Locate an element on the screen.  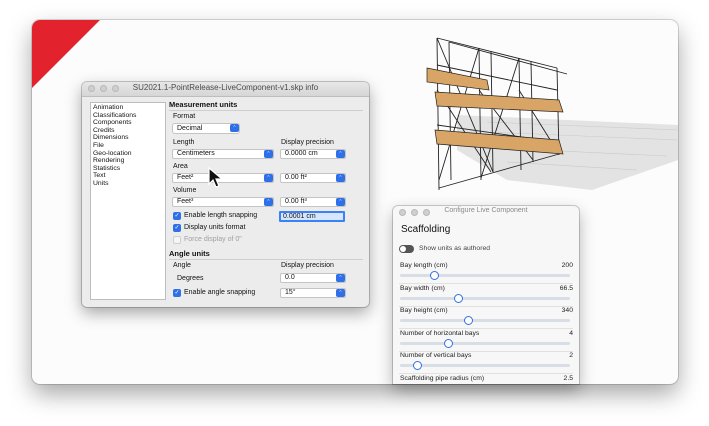
display-units-checkbox: ✓ is located at coordinates (177, 228).